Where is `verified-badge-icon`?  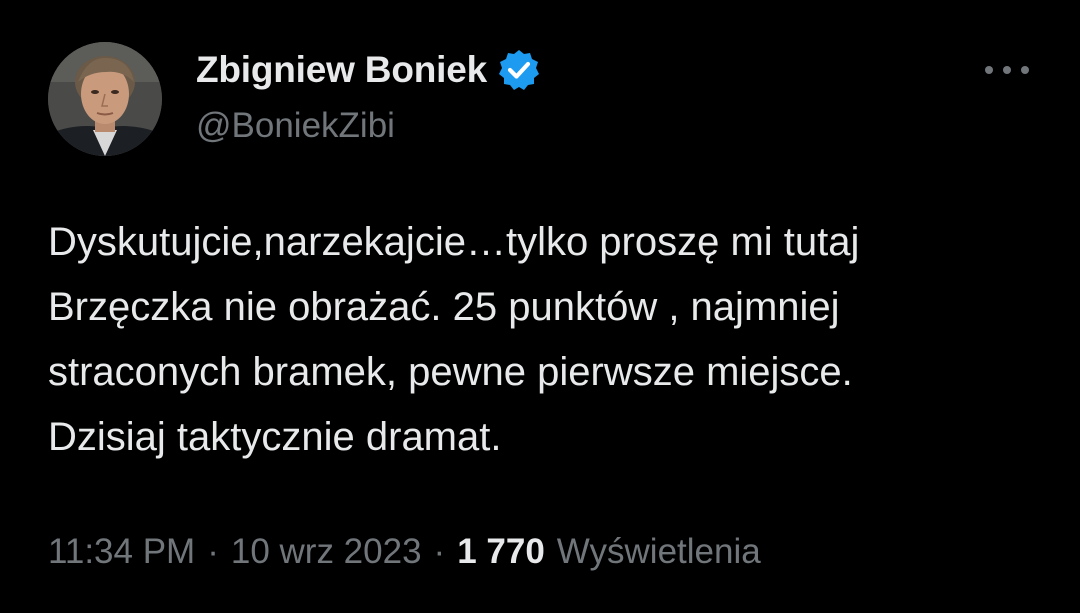
verified-badge-icon is located at coordinates (519, 70).